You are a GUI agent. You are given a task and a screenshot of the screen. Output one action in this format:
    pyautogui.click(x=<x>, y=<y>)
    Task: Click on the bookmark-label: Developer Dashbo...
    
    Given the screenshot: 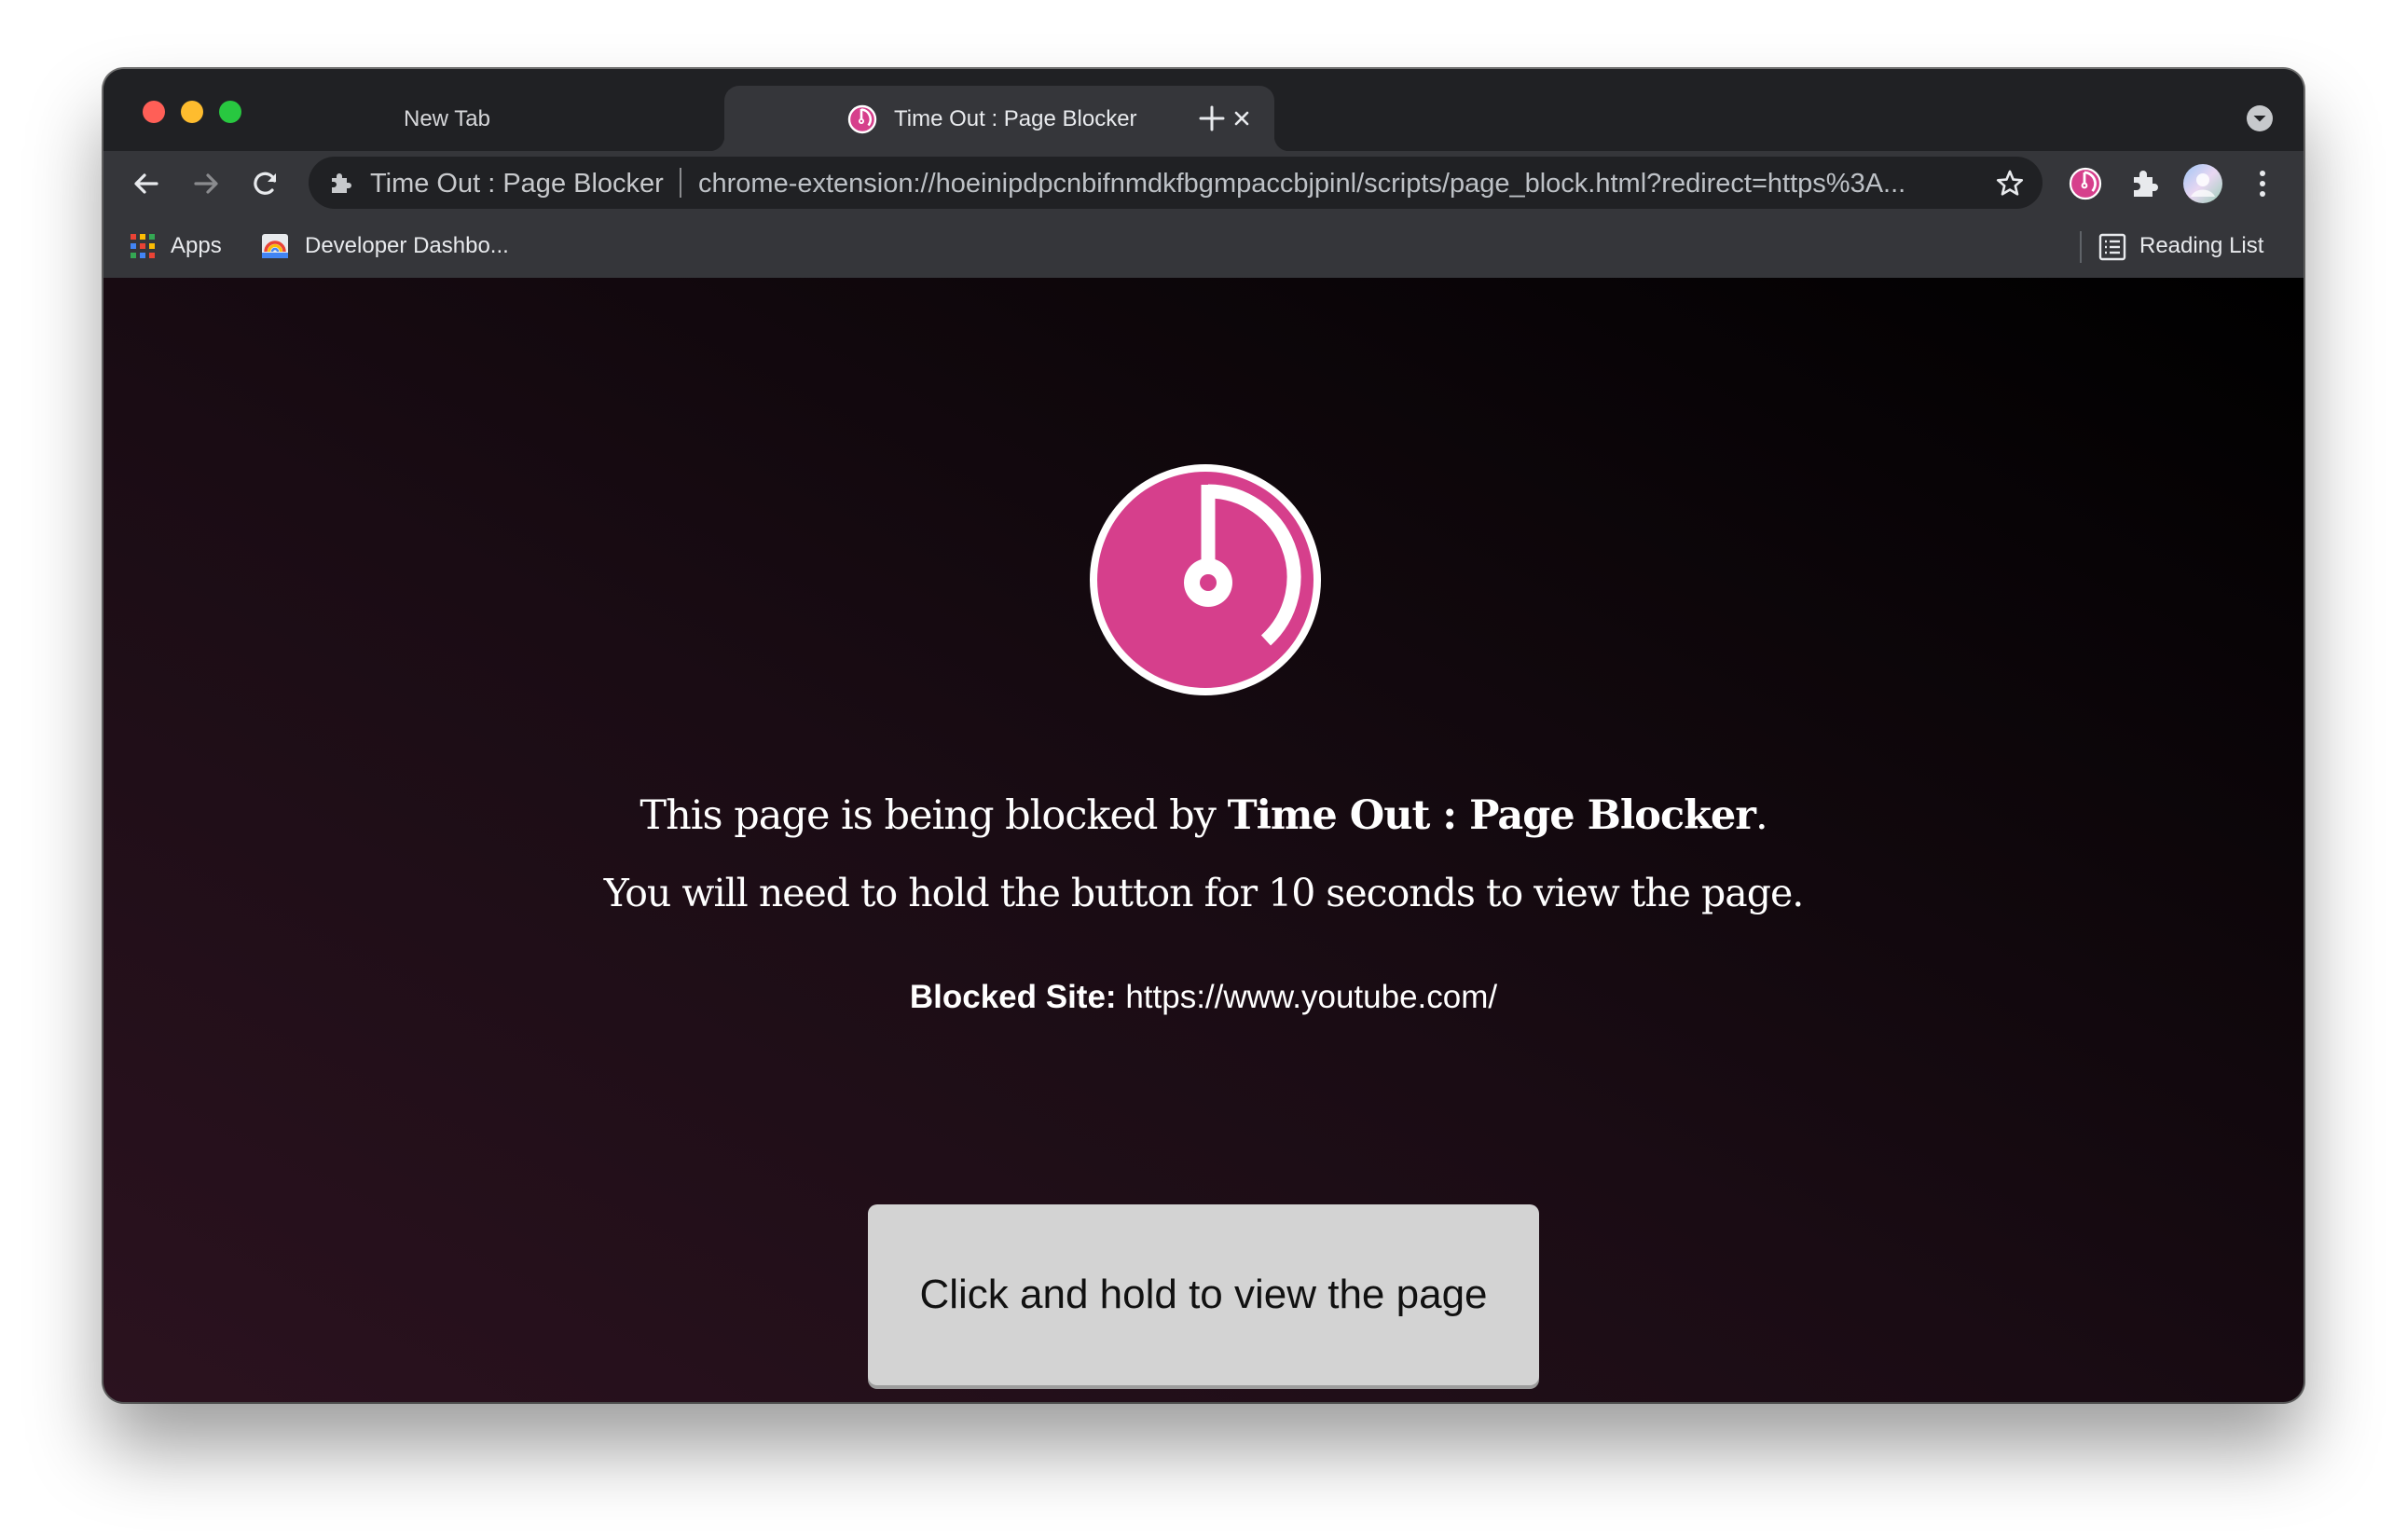 What is the action you would take?
    pyautogui.click(x=407, y=245)
    